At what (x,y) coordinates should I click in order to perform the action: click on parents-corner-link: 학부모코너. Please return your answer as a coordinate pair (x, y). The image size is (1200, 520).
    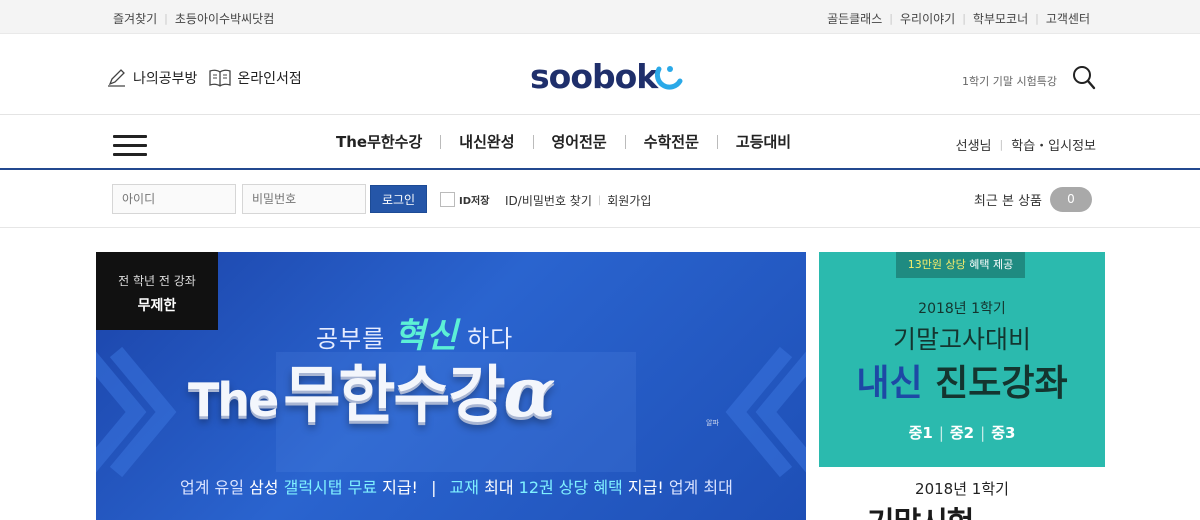
    Looking at the image, I should click on (1000, 18).